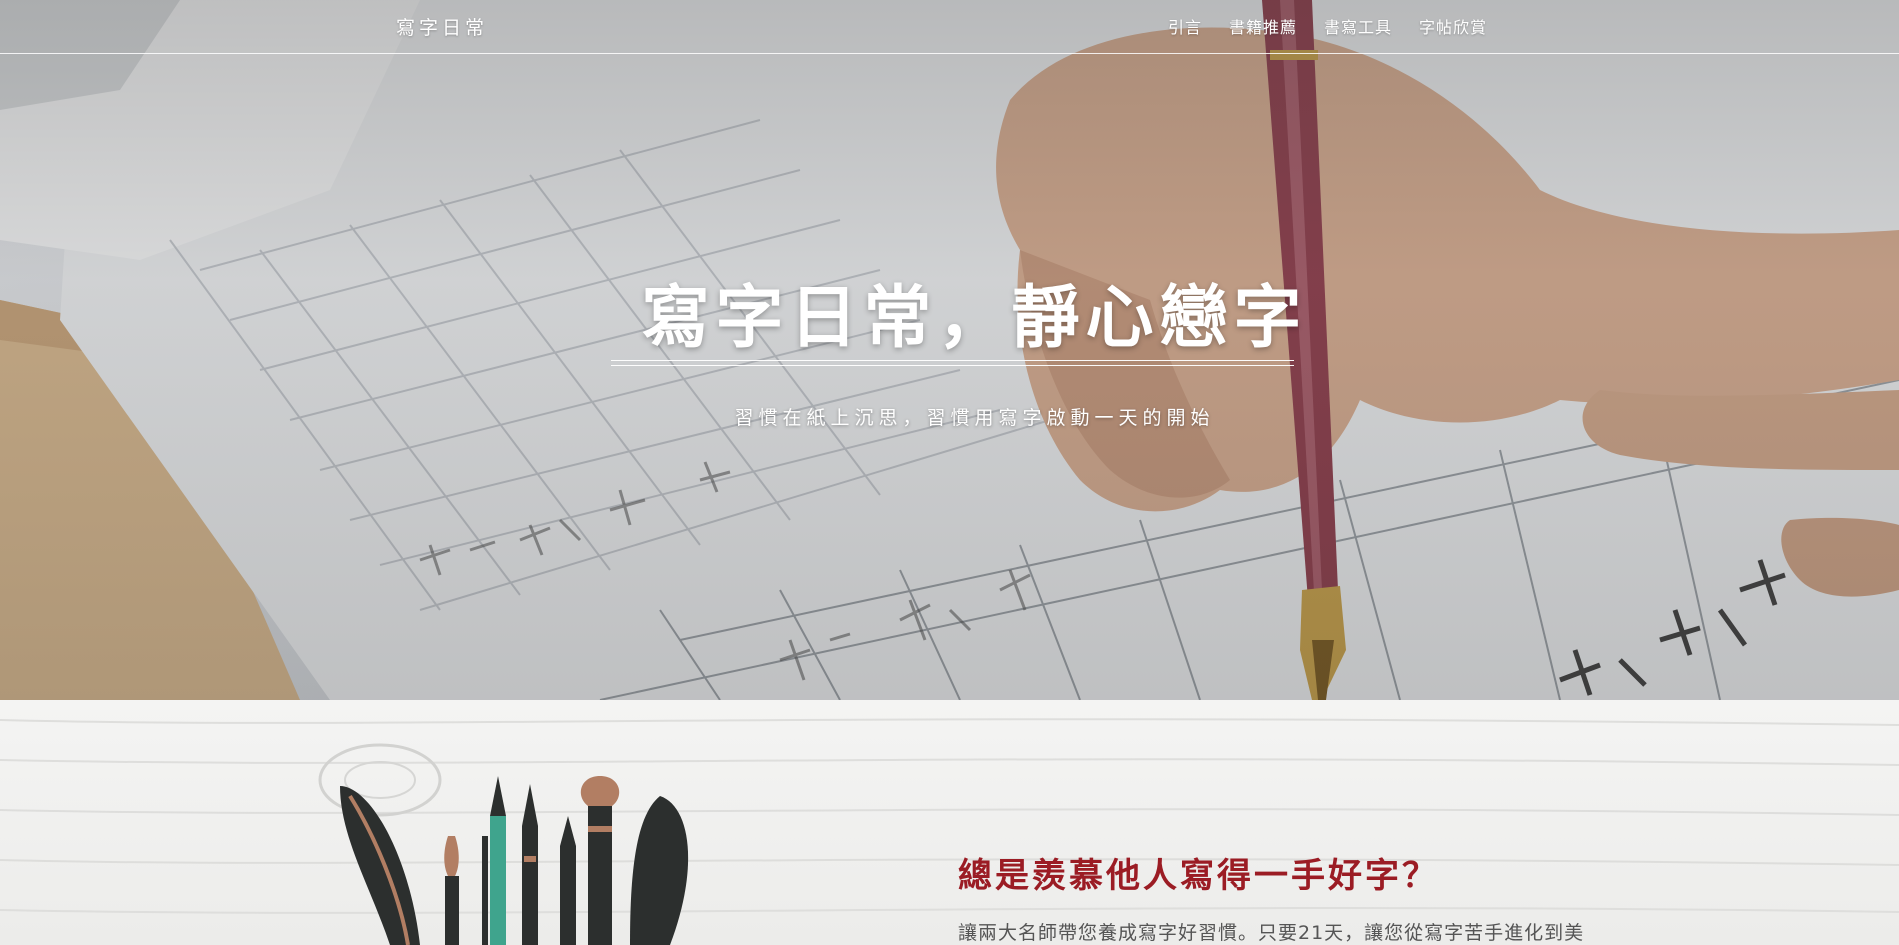 Image resolution: width=1899 pixels, height=945 pixels. Describe the element at coordinates (949, 27) in the screenshot. I see `top-navigation: 寫字日常 引言 書籍推薦 書寫工具 字帖欣賞` at that location.